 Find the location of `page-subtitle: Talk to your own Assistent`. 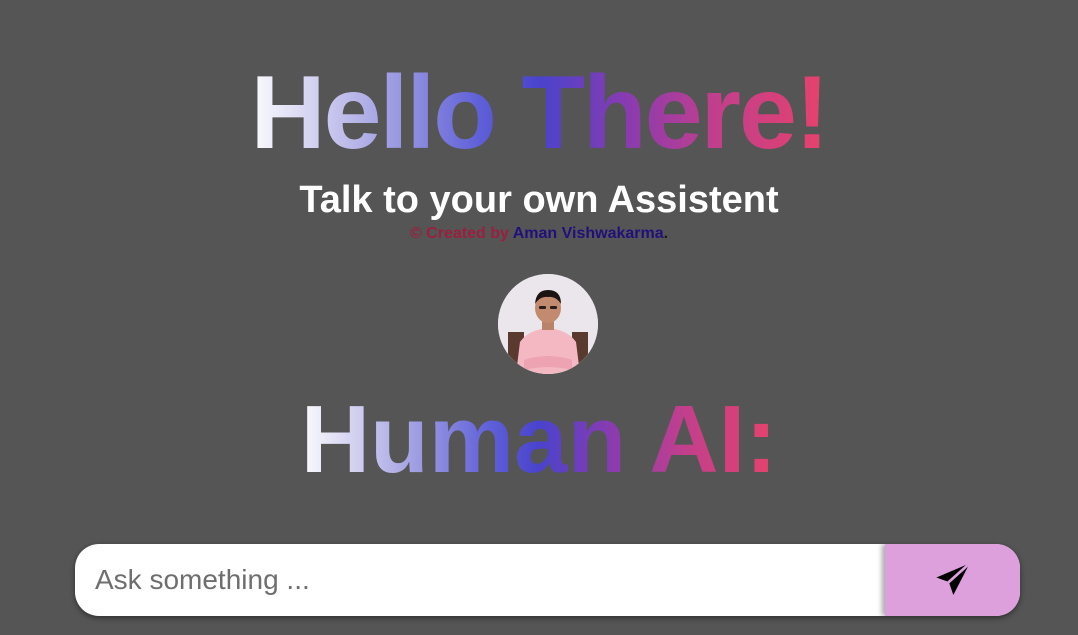

page-subtitle: Talk to your own Assistent is located at coordinates (539, 200).